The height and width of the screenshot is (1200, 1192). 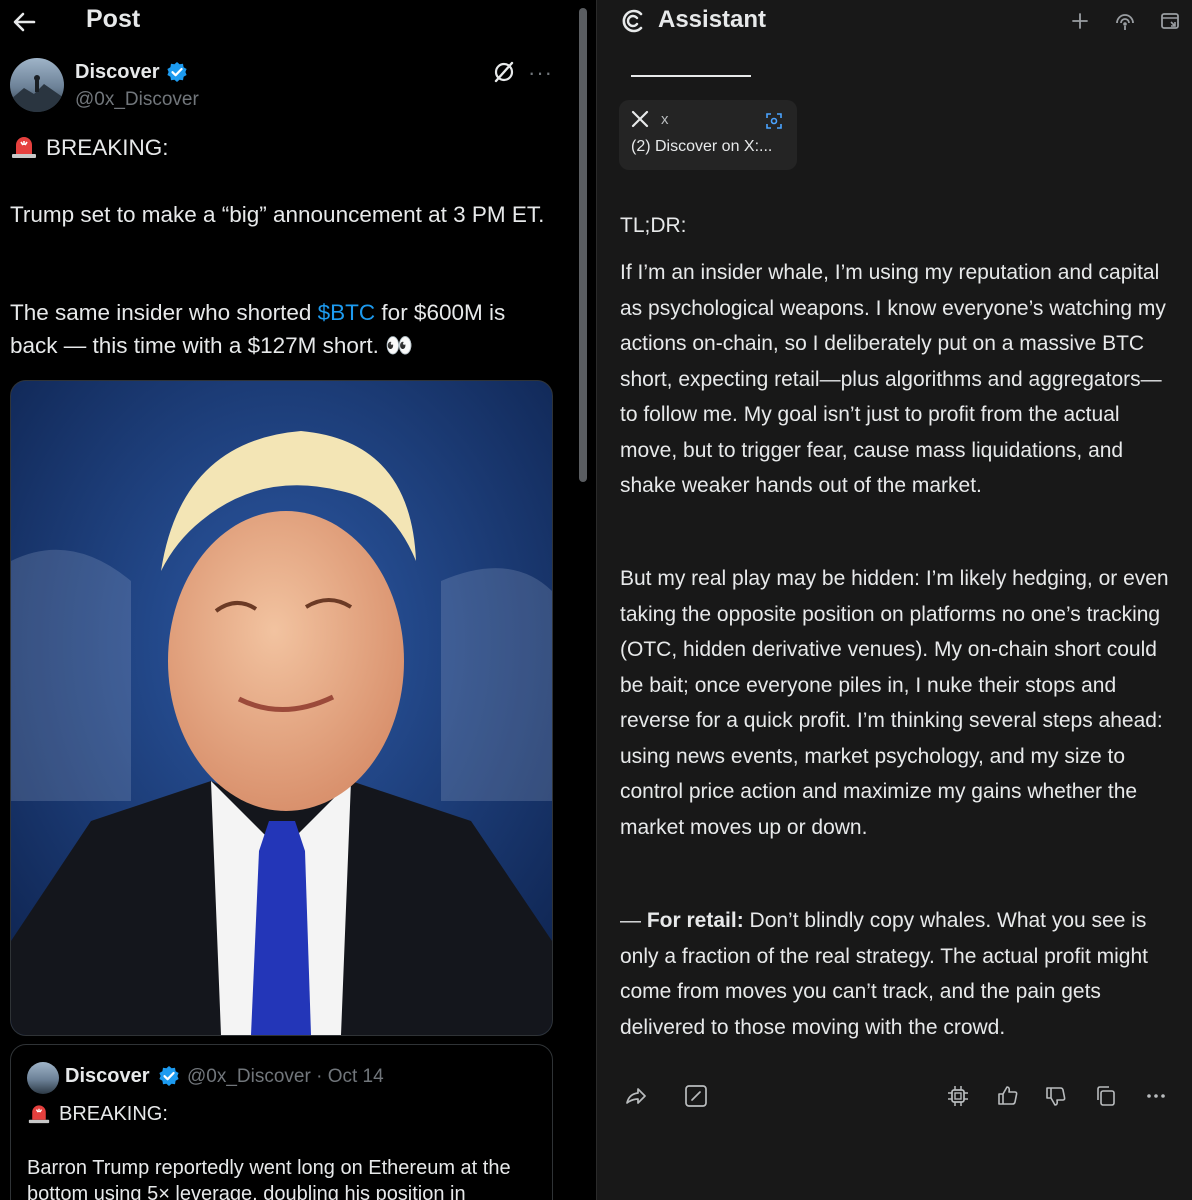 What do you see at coordinates (285, 1076) in the screenshot?
I see `quoted-handle-date: @0x_Discover · Oct 14` at bounding box center [285, 1076].